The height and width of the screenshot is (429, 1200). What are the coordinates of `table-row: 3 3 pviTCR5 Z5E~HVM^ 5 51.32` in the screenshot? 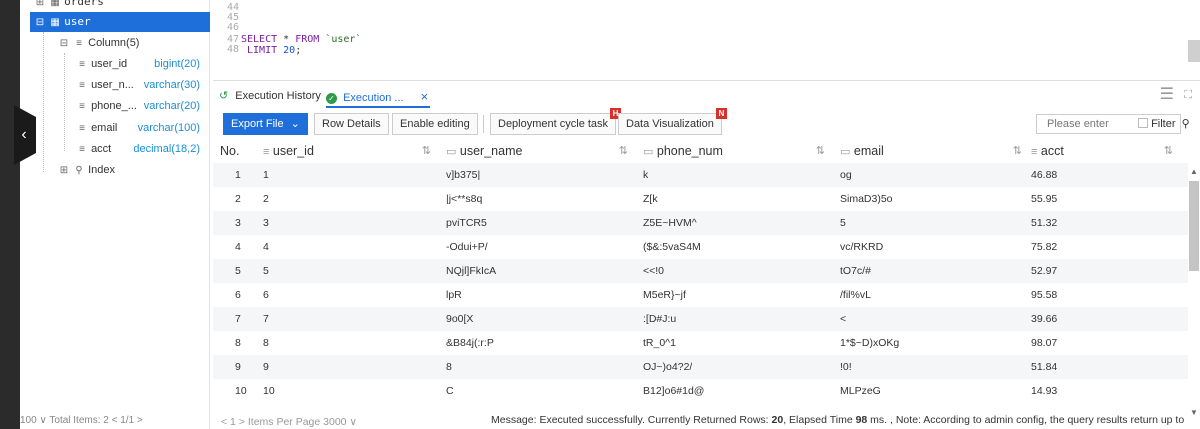 It's located at (700, 223).